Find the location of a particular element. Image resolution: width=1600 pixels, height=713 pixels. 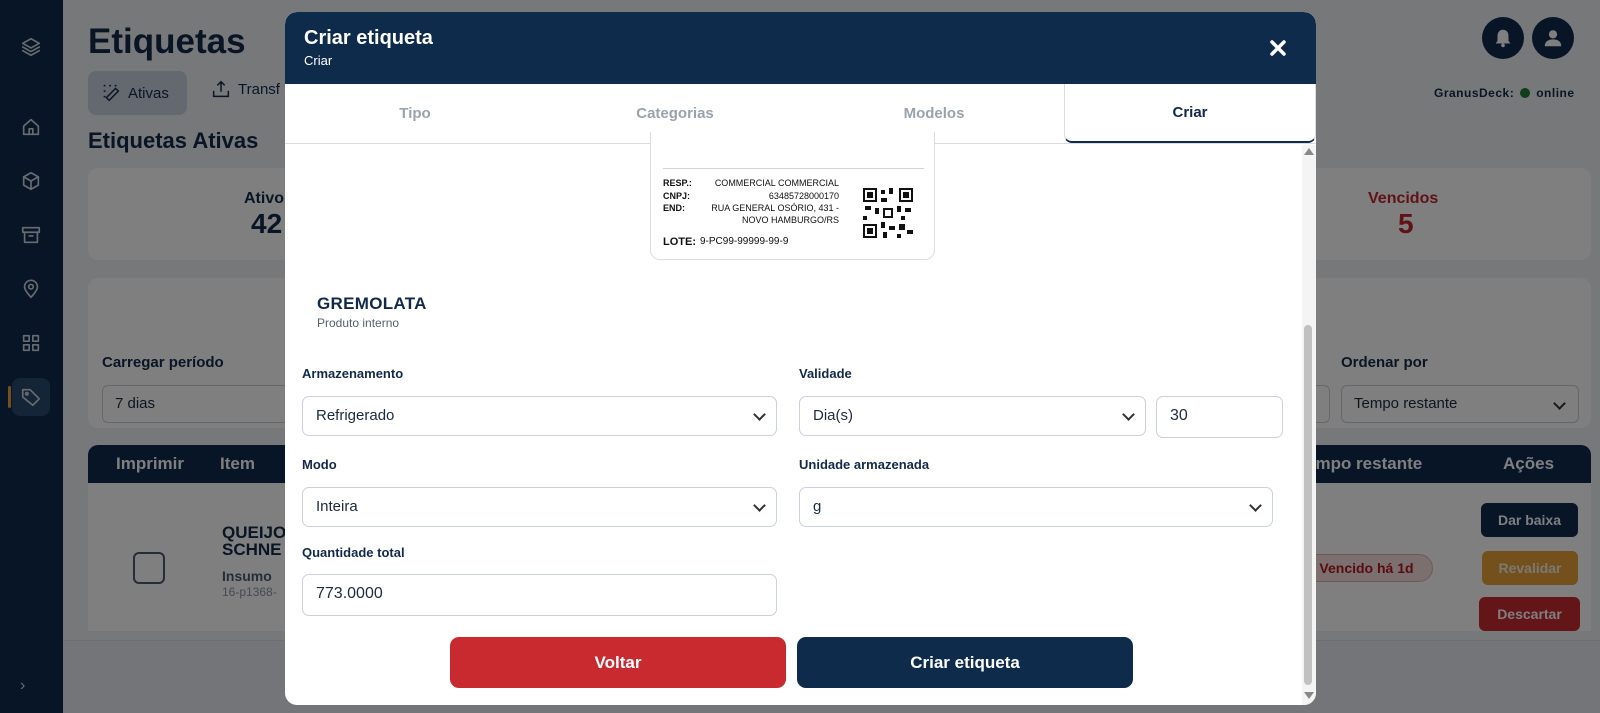

validade-unit-select: Dia(s) is located at coordinates (972, 416).